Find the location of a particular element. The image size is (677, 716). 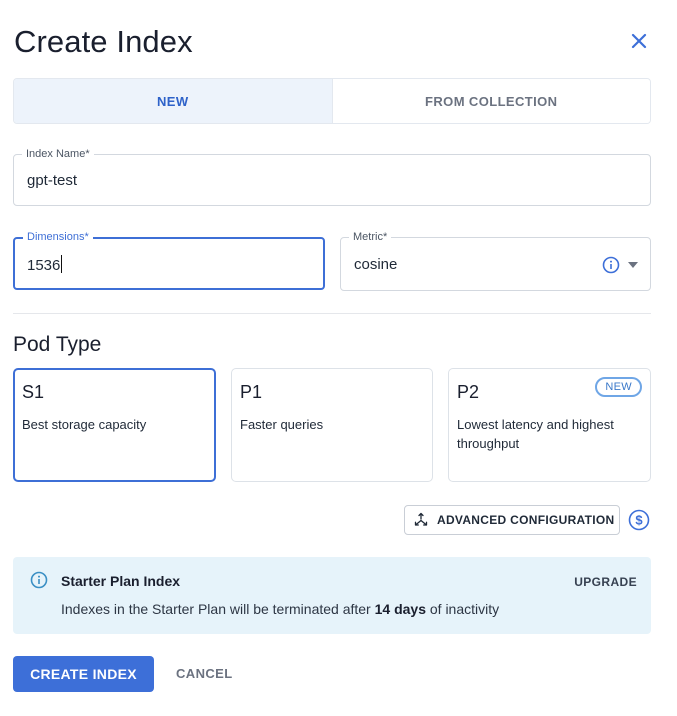

upgrade-link: UPGRADE is located at coordinates (605, 582).